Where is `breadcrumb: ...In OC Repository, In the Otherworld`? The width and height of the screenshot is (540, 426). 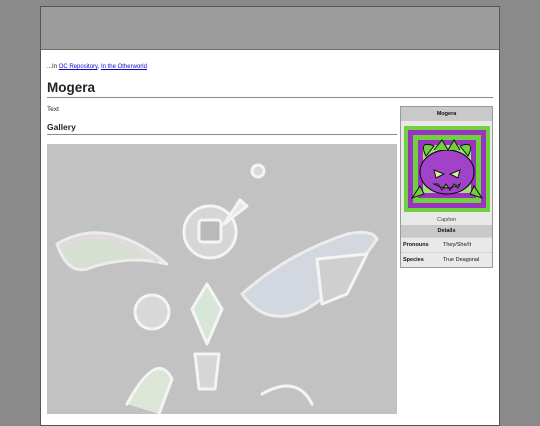
breadcrumb: ...In OC Repository, In the Otherworld is located at coordinates (97, 67).